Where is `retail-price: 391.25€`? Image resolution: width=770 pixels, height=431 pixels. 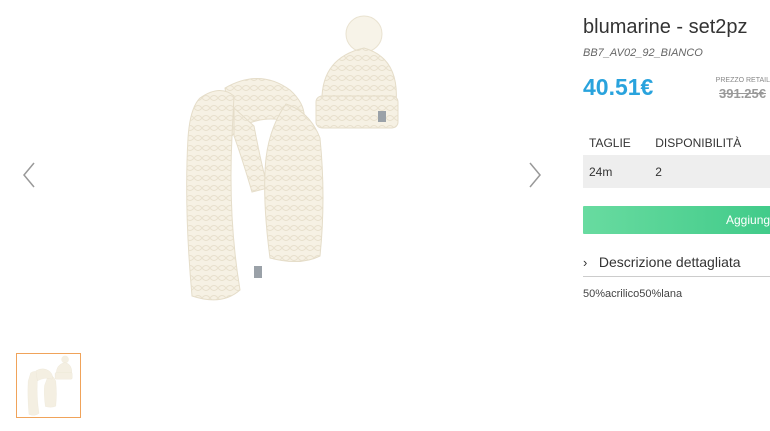 retail-price: 391.25€ is located at coordinates (742, 93).